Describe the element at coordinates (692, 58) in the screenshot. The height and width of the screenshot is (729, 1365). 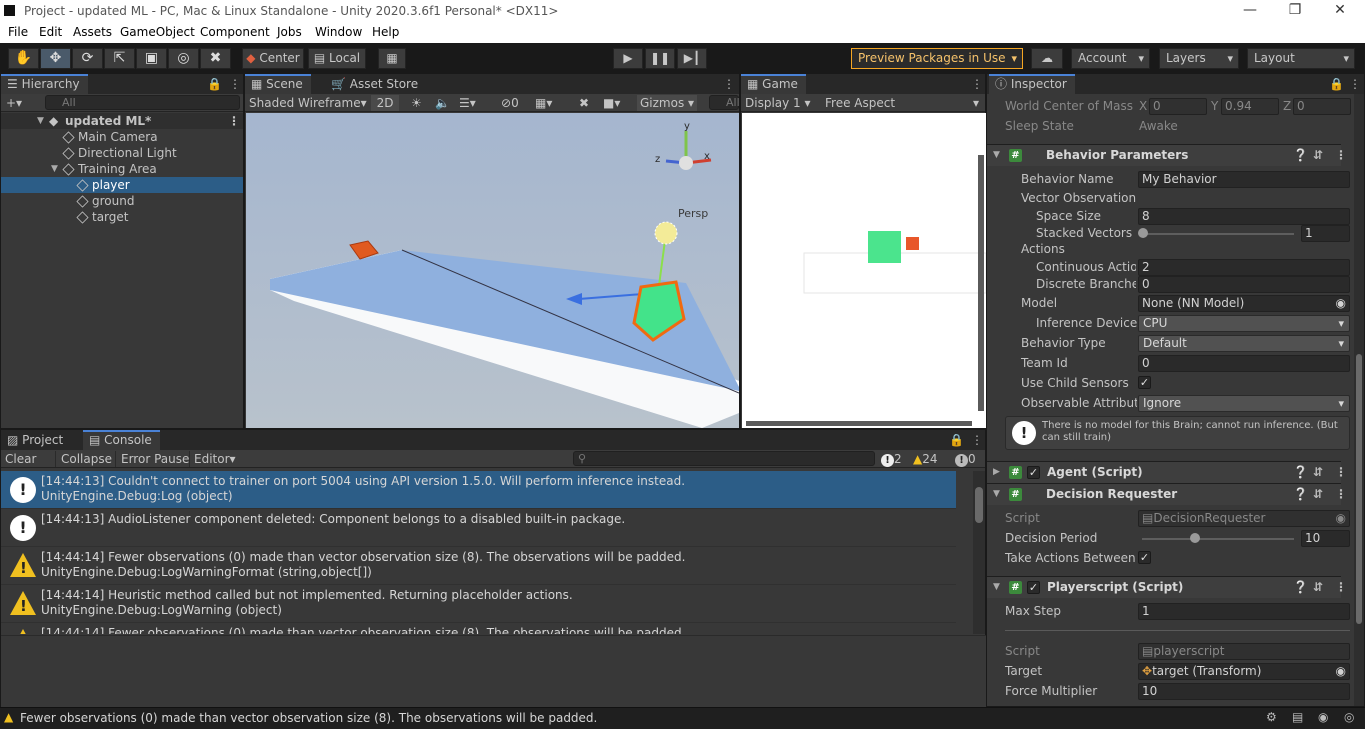
I see `step-button: ▶┃` at that location.